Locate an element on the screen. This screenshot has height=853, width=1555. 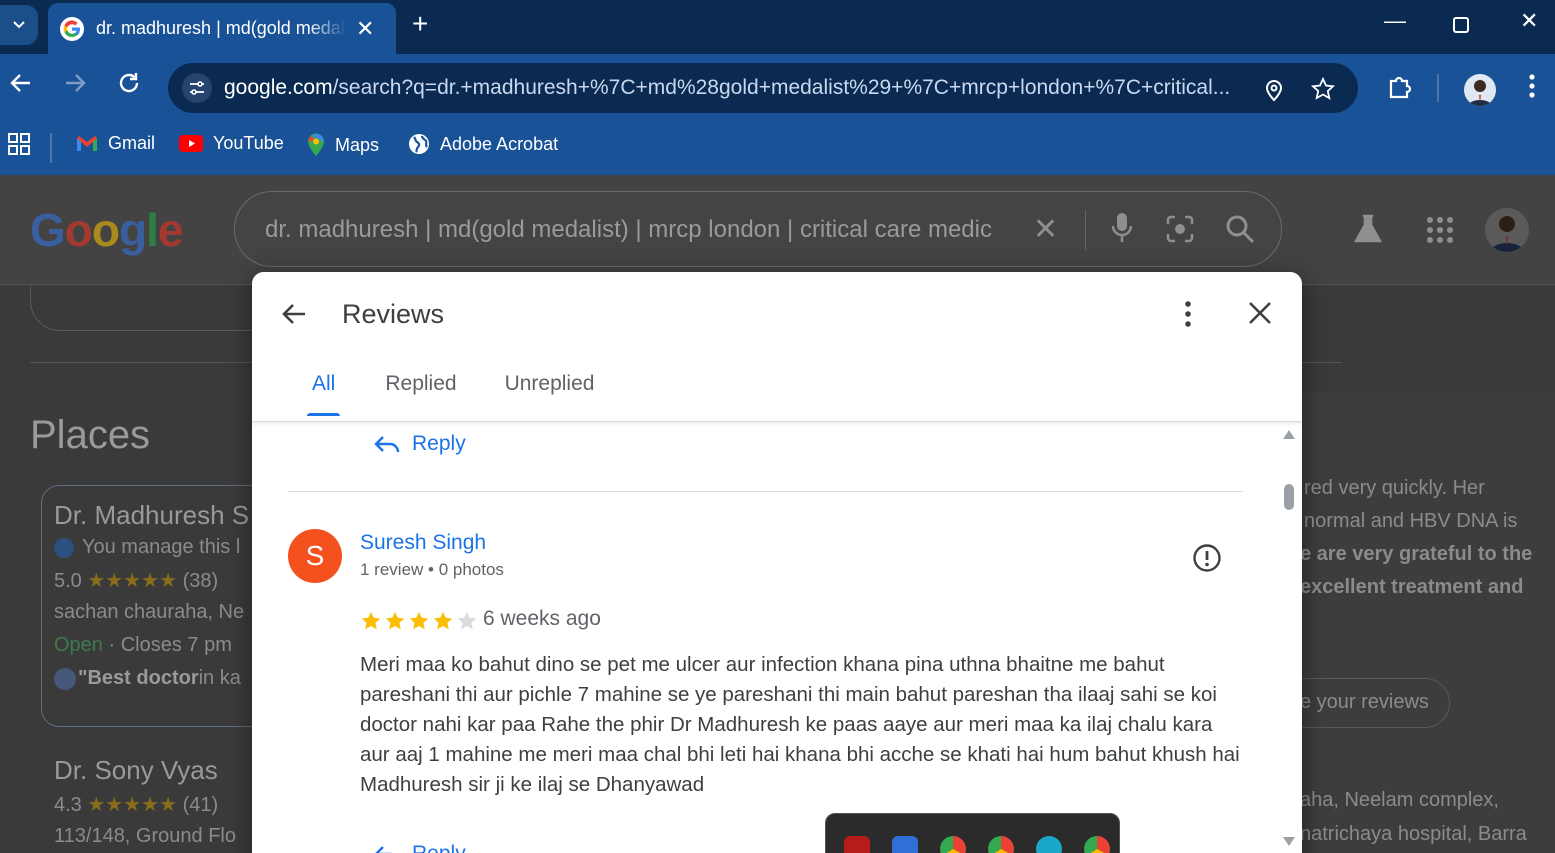
search-icon is located at coordinates (1240, 231).